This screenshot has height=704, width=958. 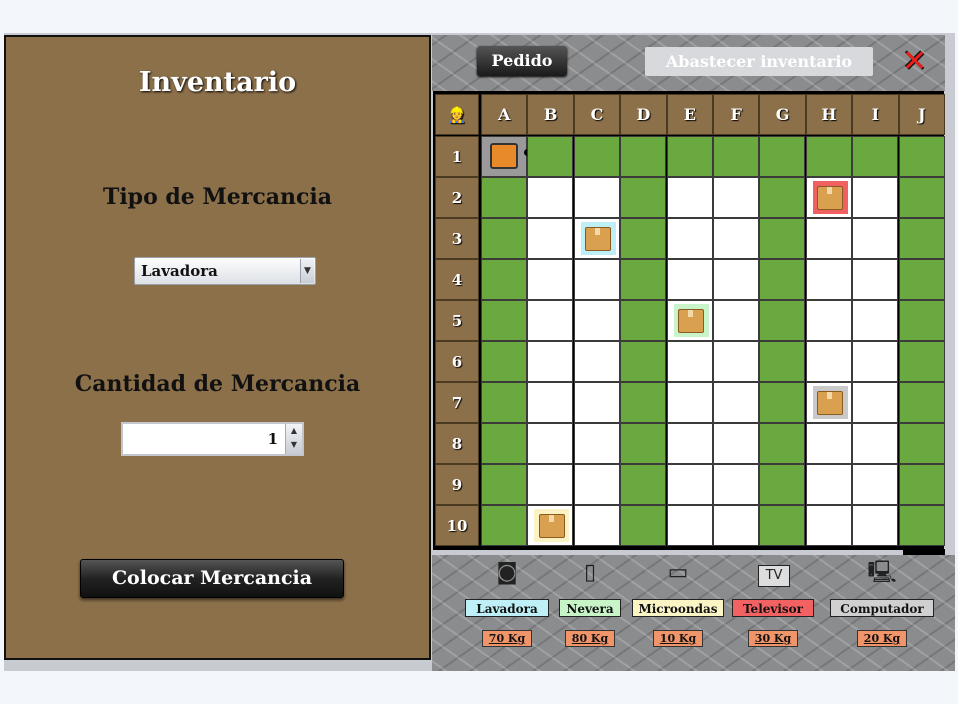 What do you see at coordinates (596, 361) in the screenshot?
I see `grid-cell-c6` at bounding box center [596, 361].